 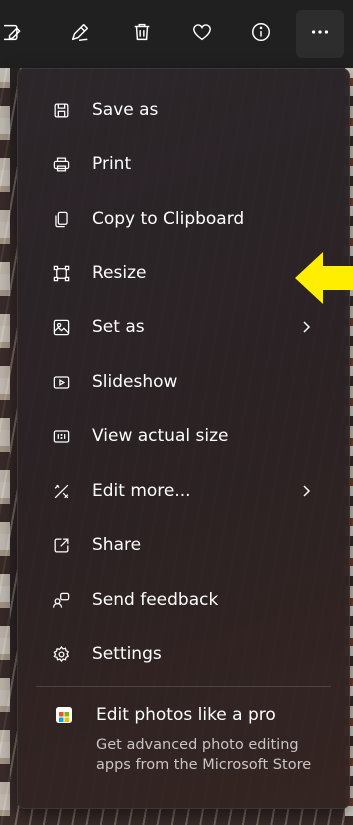 I want to click on resize-icon, so click(x=61, y=273).